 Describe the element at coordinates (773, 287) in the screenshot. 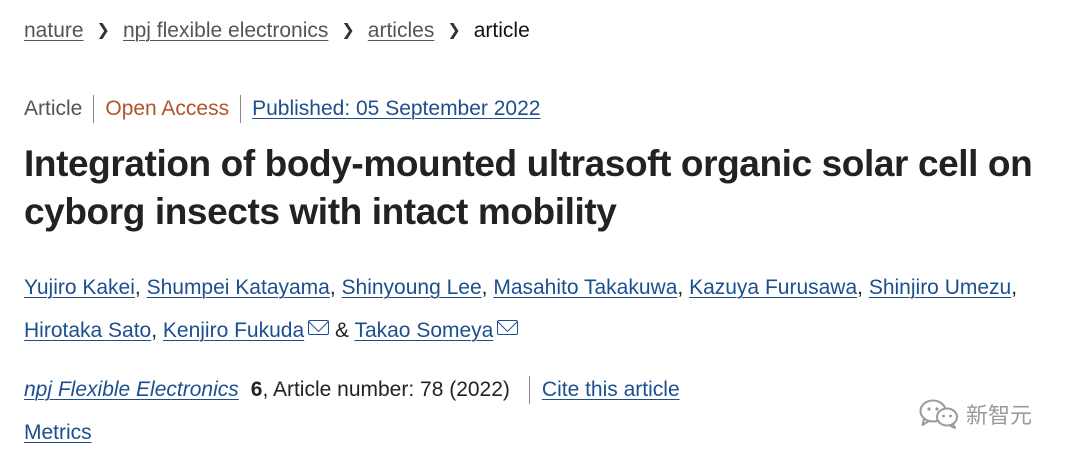

I see `author-link: Kazuya Furusawa` at that location.